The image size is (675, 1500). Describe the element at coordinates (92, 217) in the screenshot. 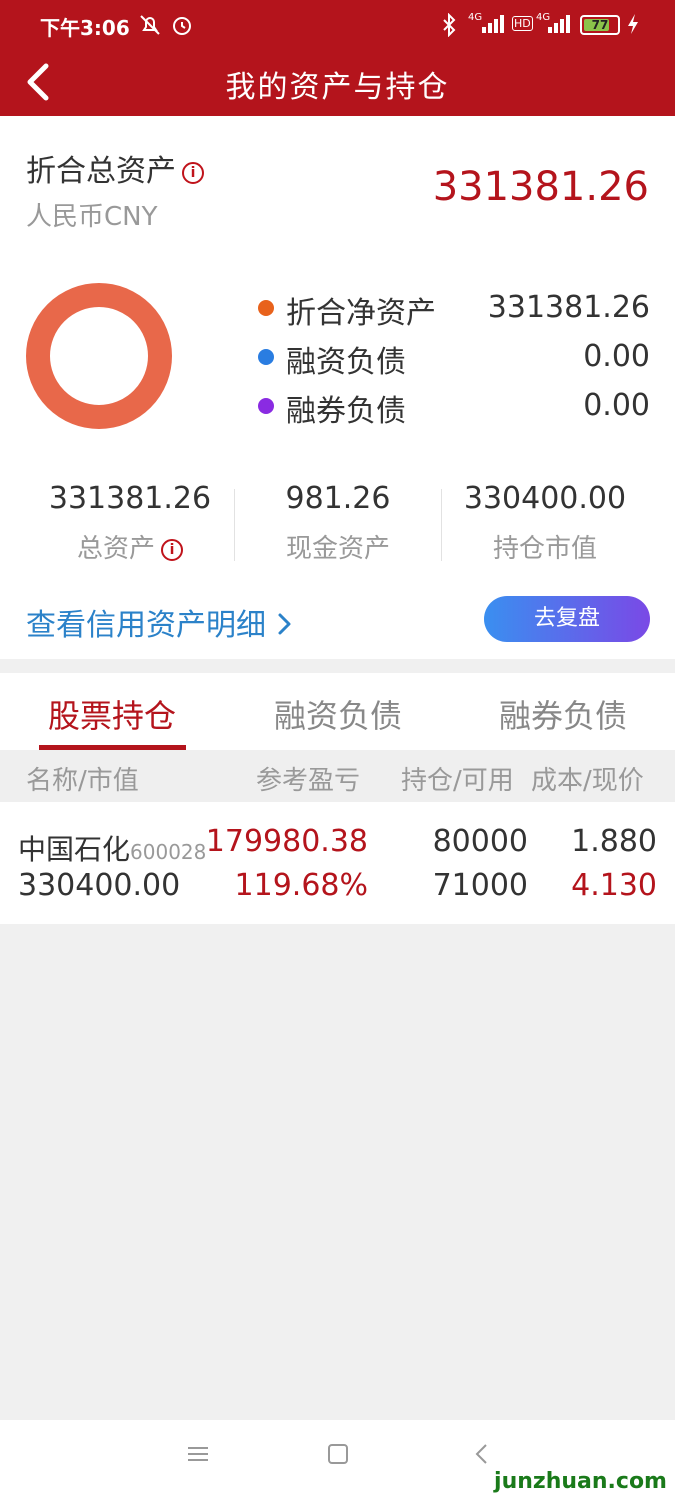

I see `currency-label: 人民币CNY` at that location.